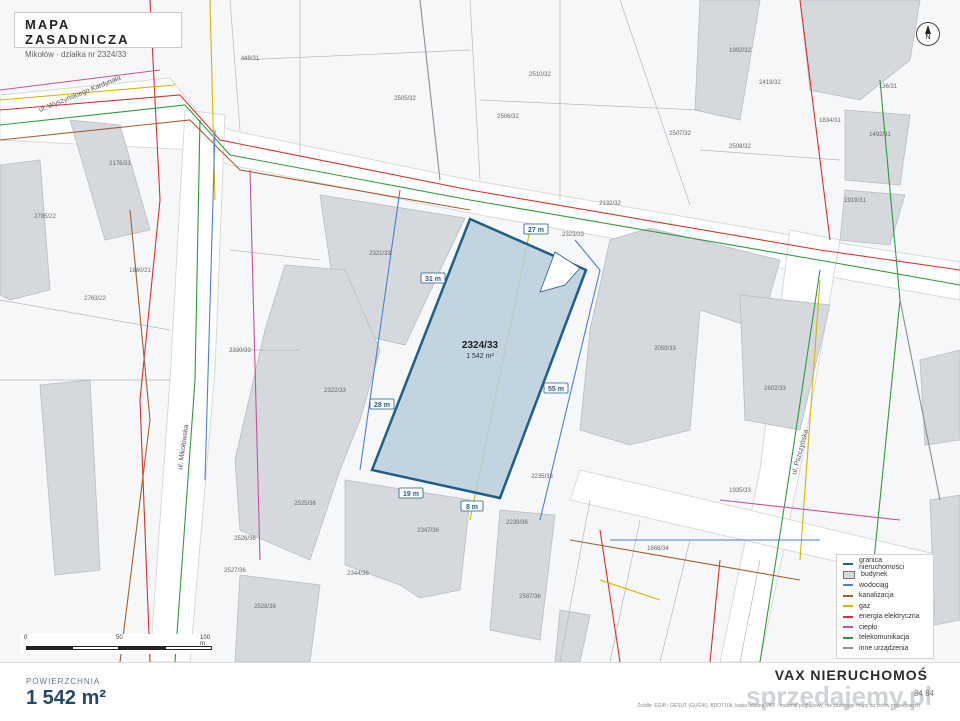 The image size is (960, 721). I want to click on scale-bar-segments, so click(119, 648).